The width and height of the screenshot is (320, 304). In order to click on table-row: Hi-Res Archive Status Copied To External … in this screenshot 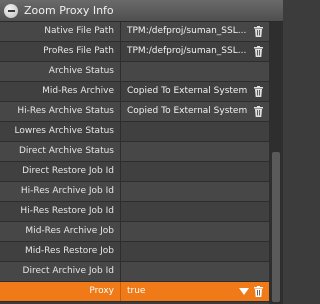, I will do `click(141, 112)`.